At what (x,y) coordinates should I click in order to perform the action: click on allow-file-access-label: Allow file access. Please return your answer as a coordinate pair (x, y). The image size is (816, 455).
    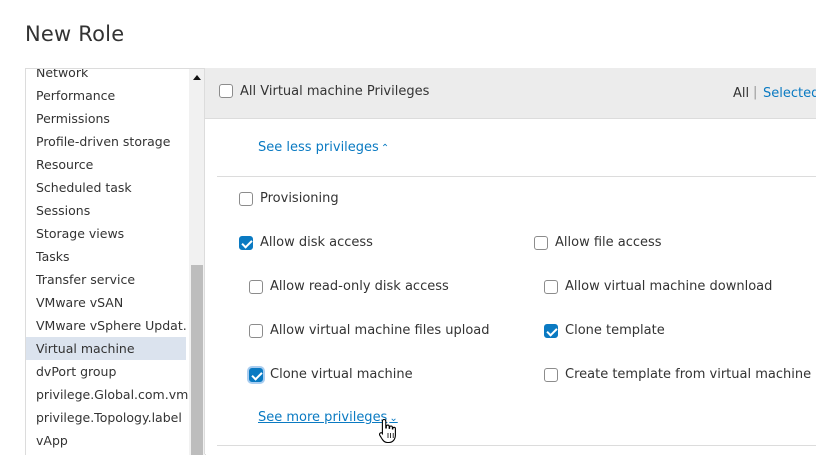
    Looking at the image, I should click on (608, 242).